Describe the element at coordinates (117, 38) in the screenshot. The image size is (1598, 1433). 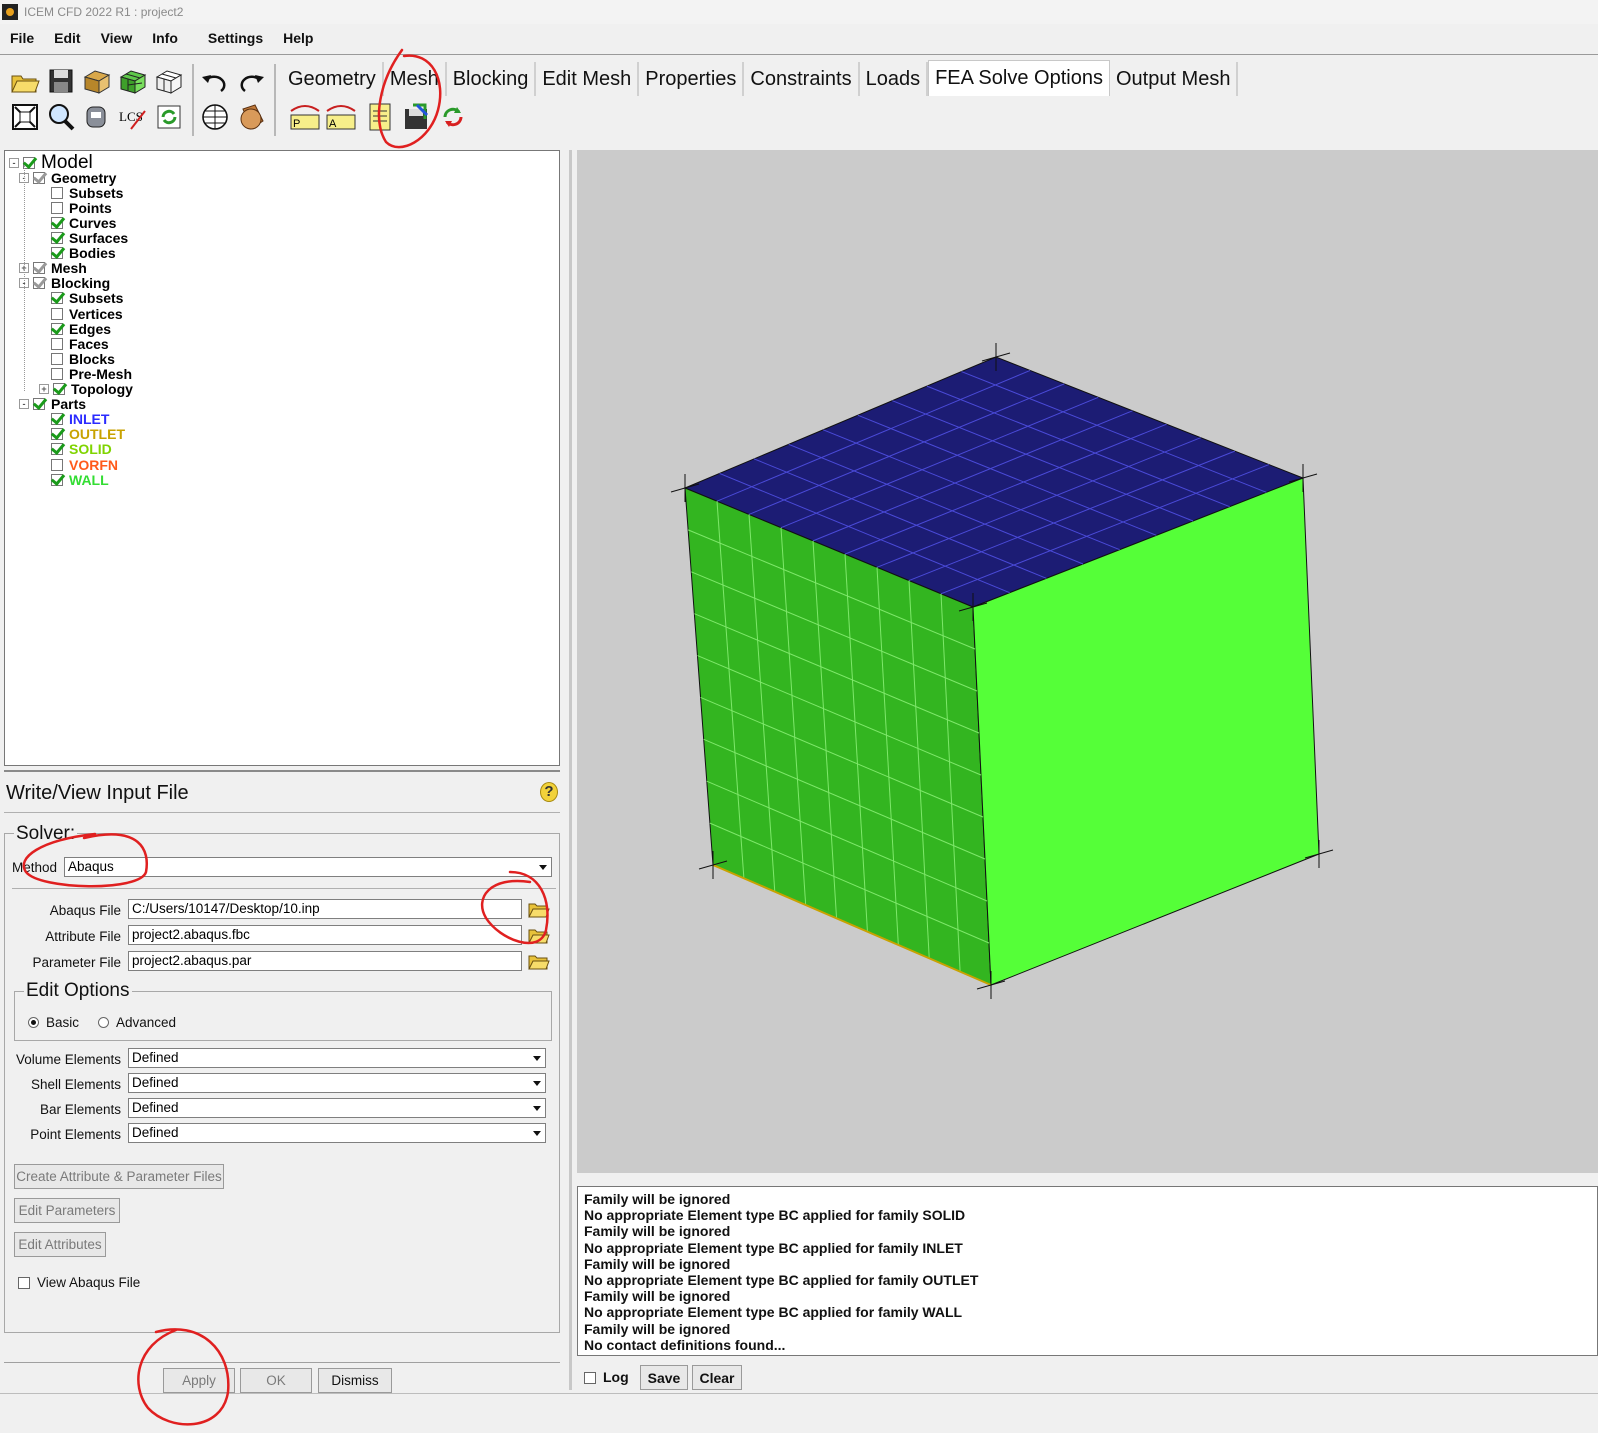
I see `menu-view: View` at that location.